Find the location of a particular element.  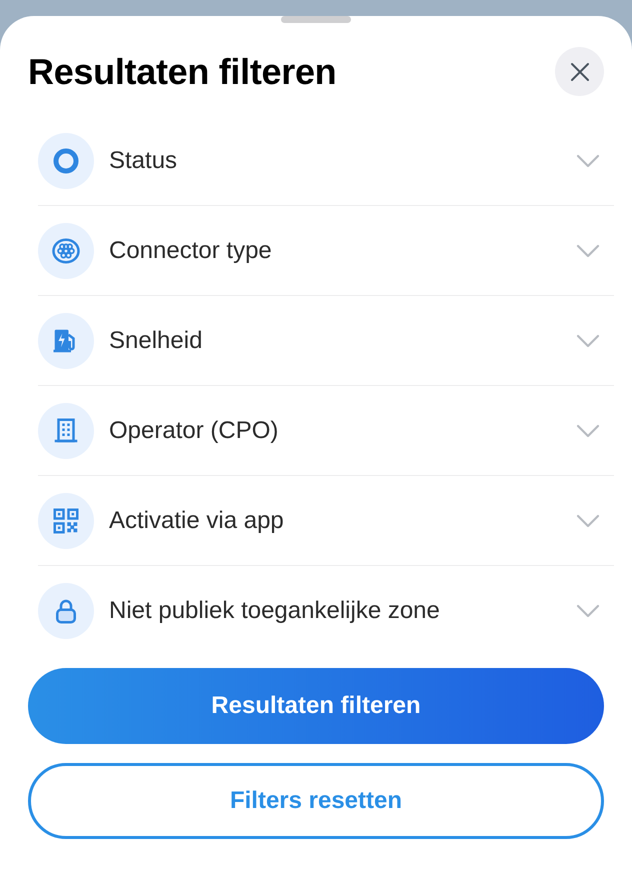

filter-row: Activatie via app is located at coordinates (326, 521).